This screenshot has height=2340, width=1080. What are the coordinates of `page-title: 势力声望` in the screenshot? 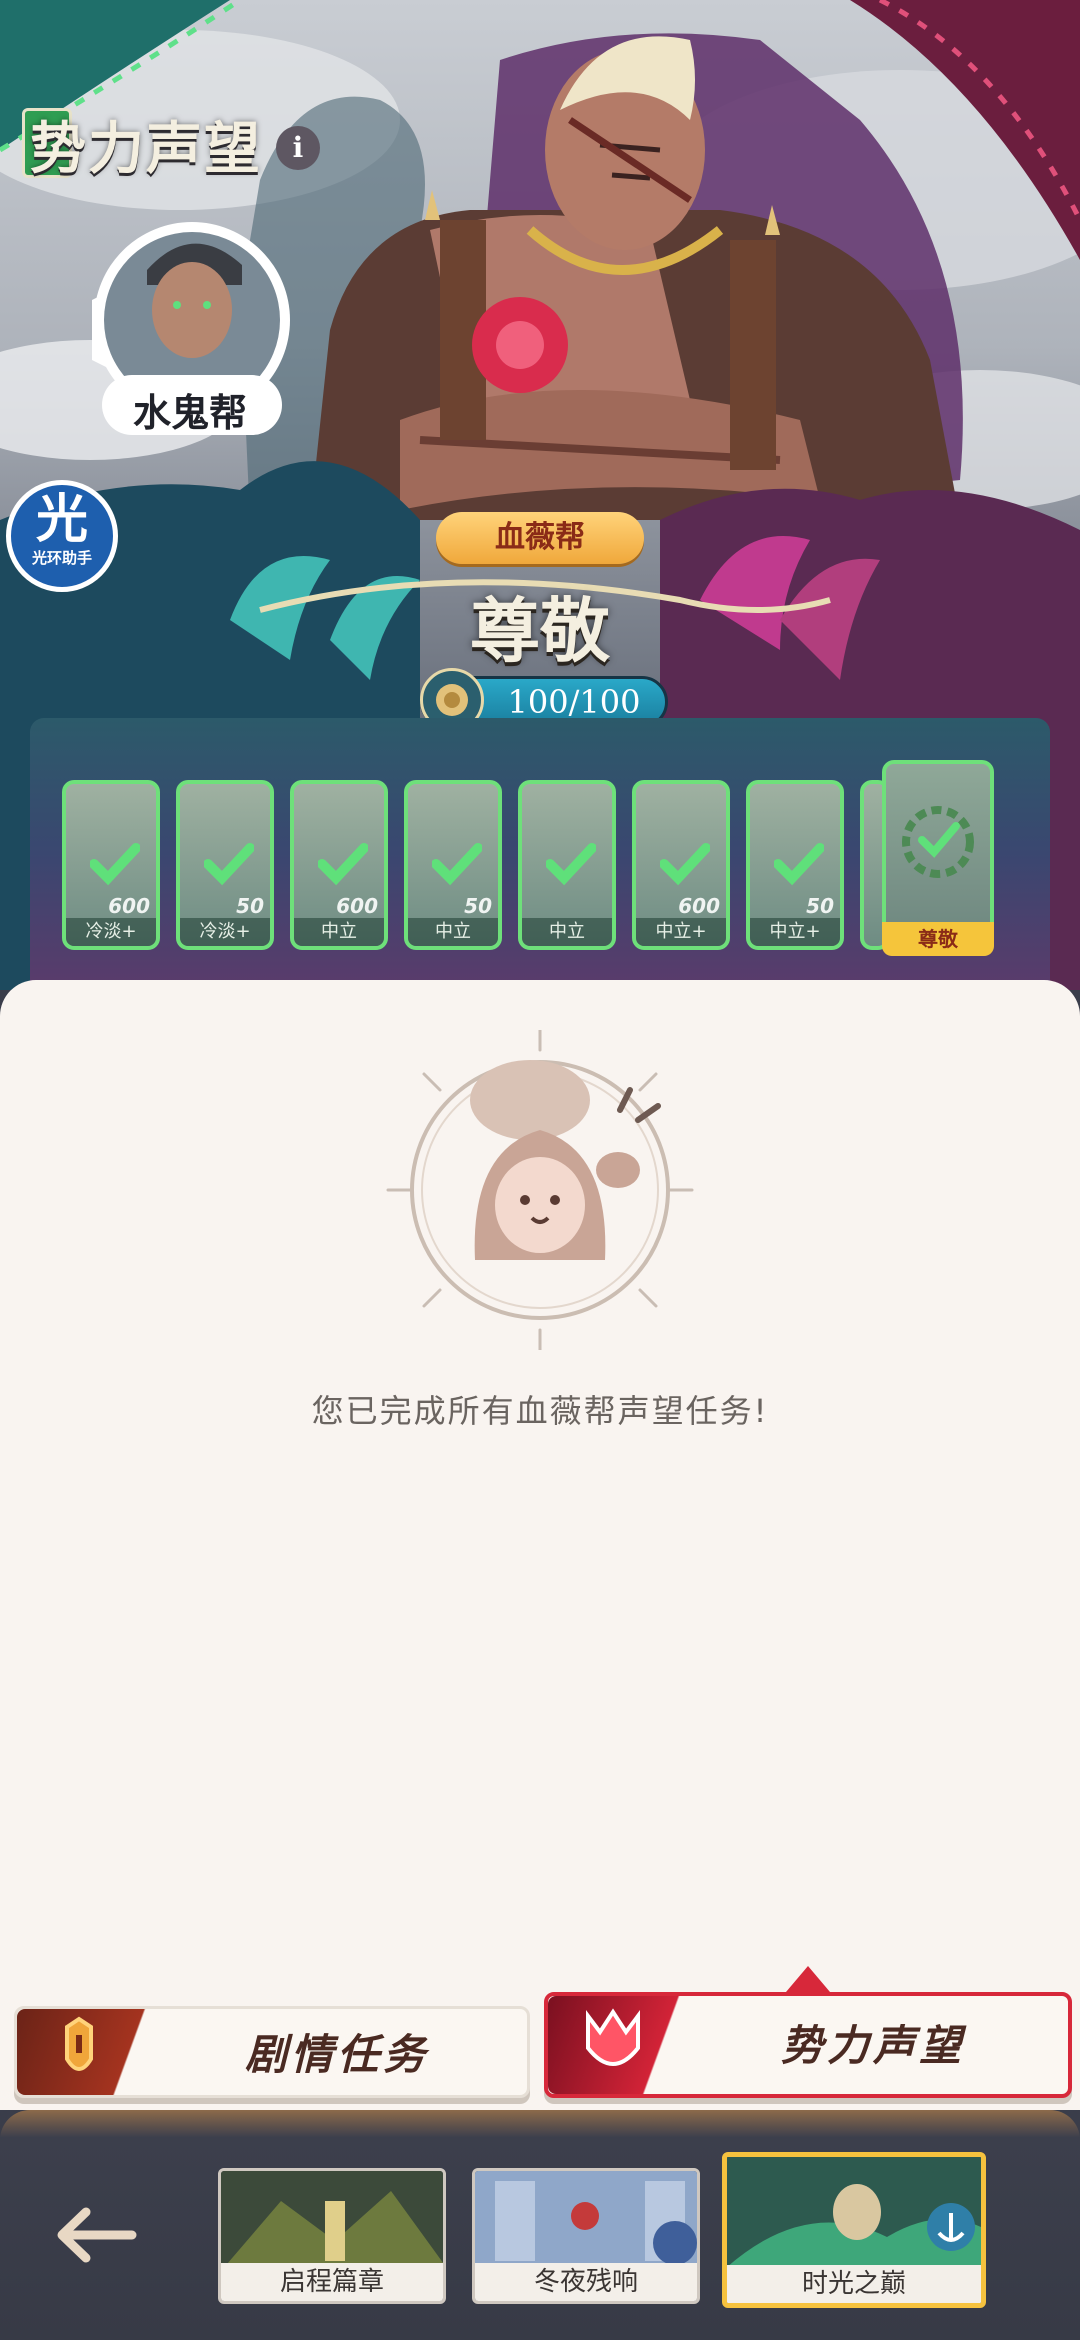 It's located at (146, 149).